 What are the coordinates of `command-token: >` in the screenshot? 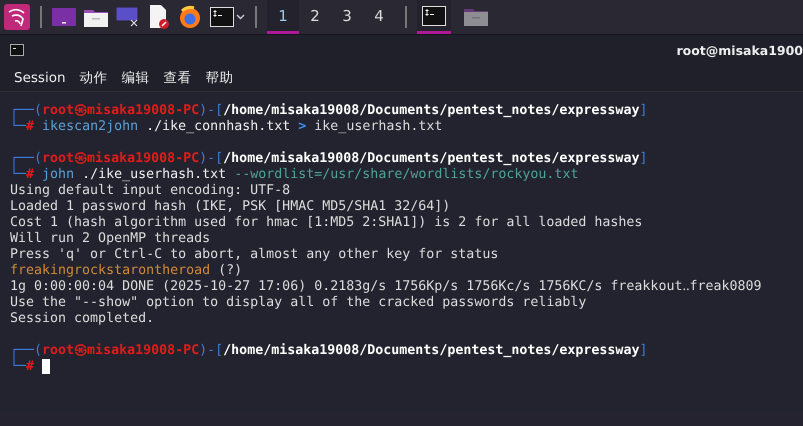 It's located at (302, 127).